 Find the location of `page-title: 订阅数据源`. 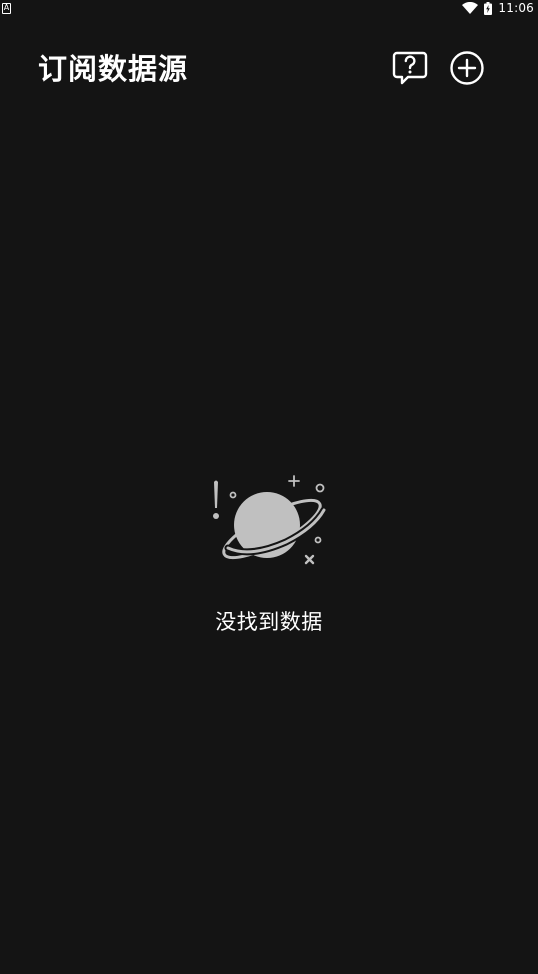

page-title: 订阅数据源 is located at coordinates (113, 69).